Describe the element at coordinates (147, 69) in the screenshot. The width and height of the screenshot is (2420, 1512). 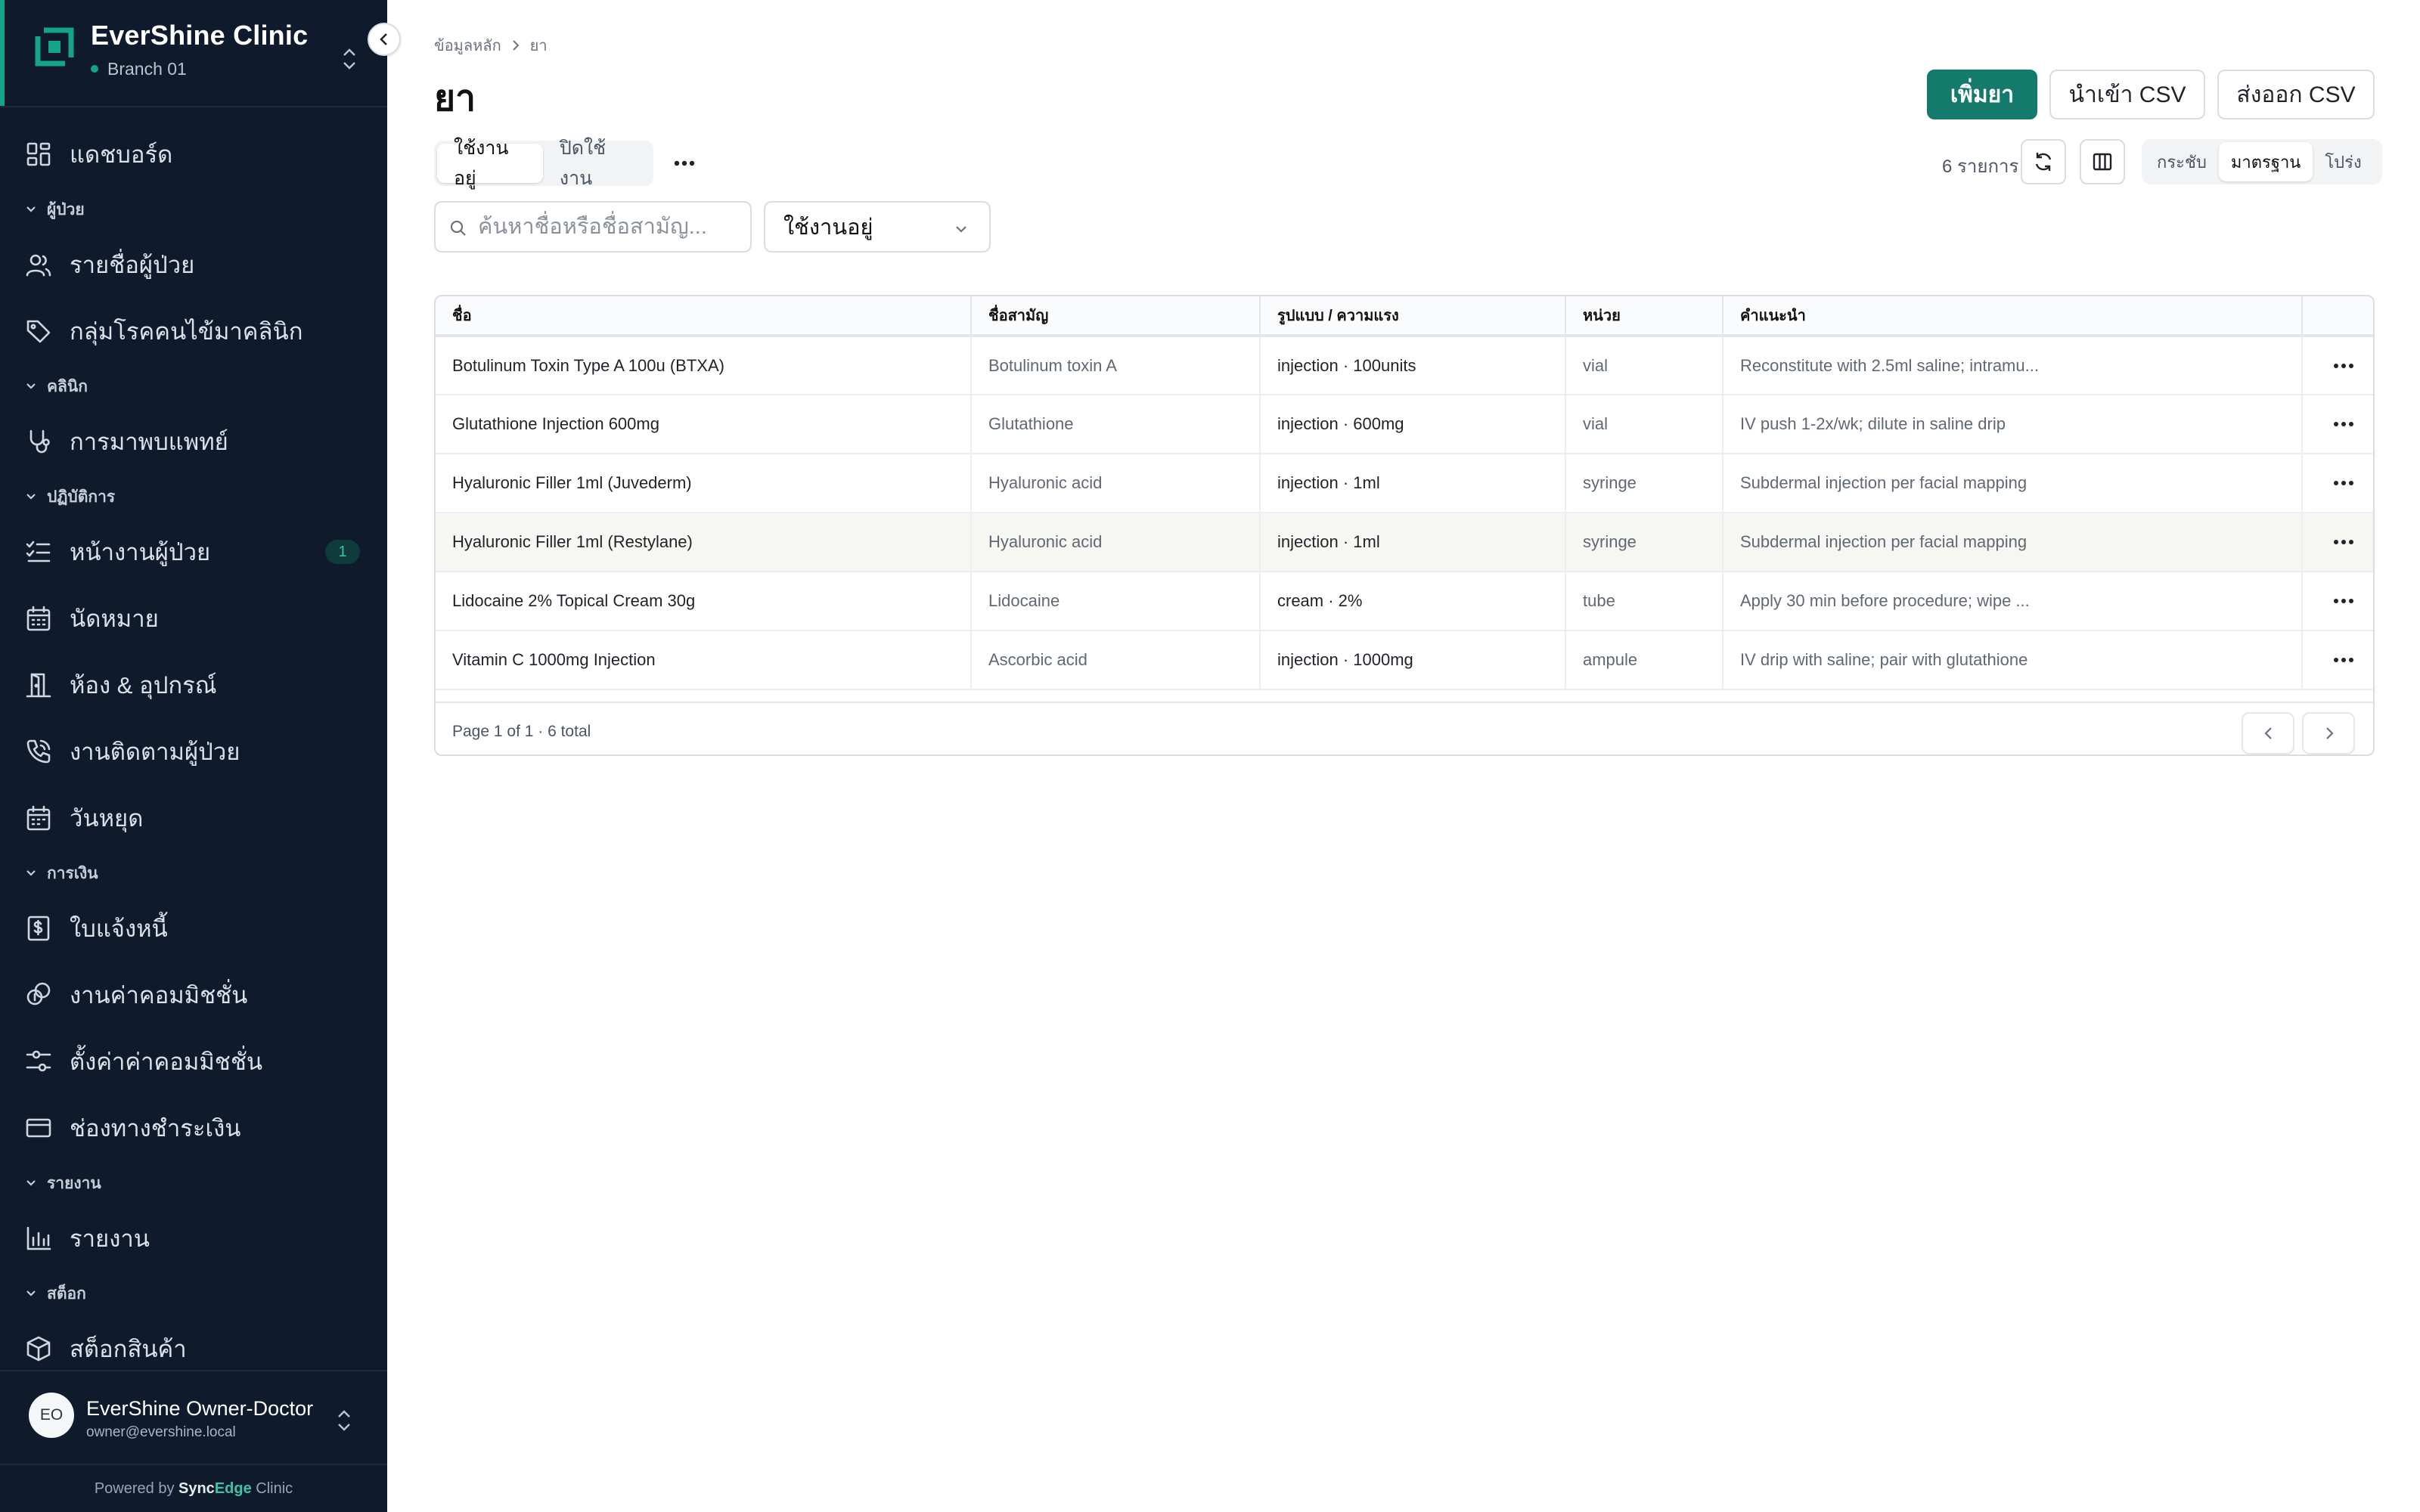
I see `branch-name: Branch 01` at that location.